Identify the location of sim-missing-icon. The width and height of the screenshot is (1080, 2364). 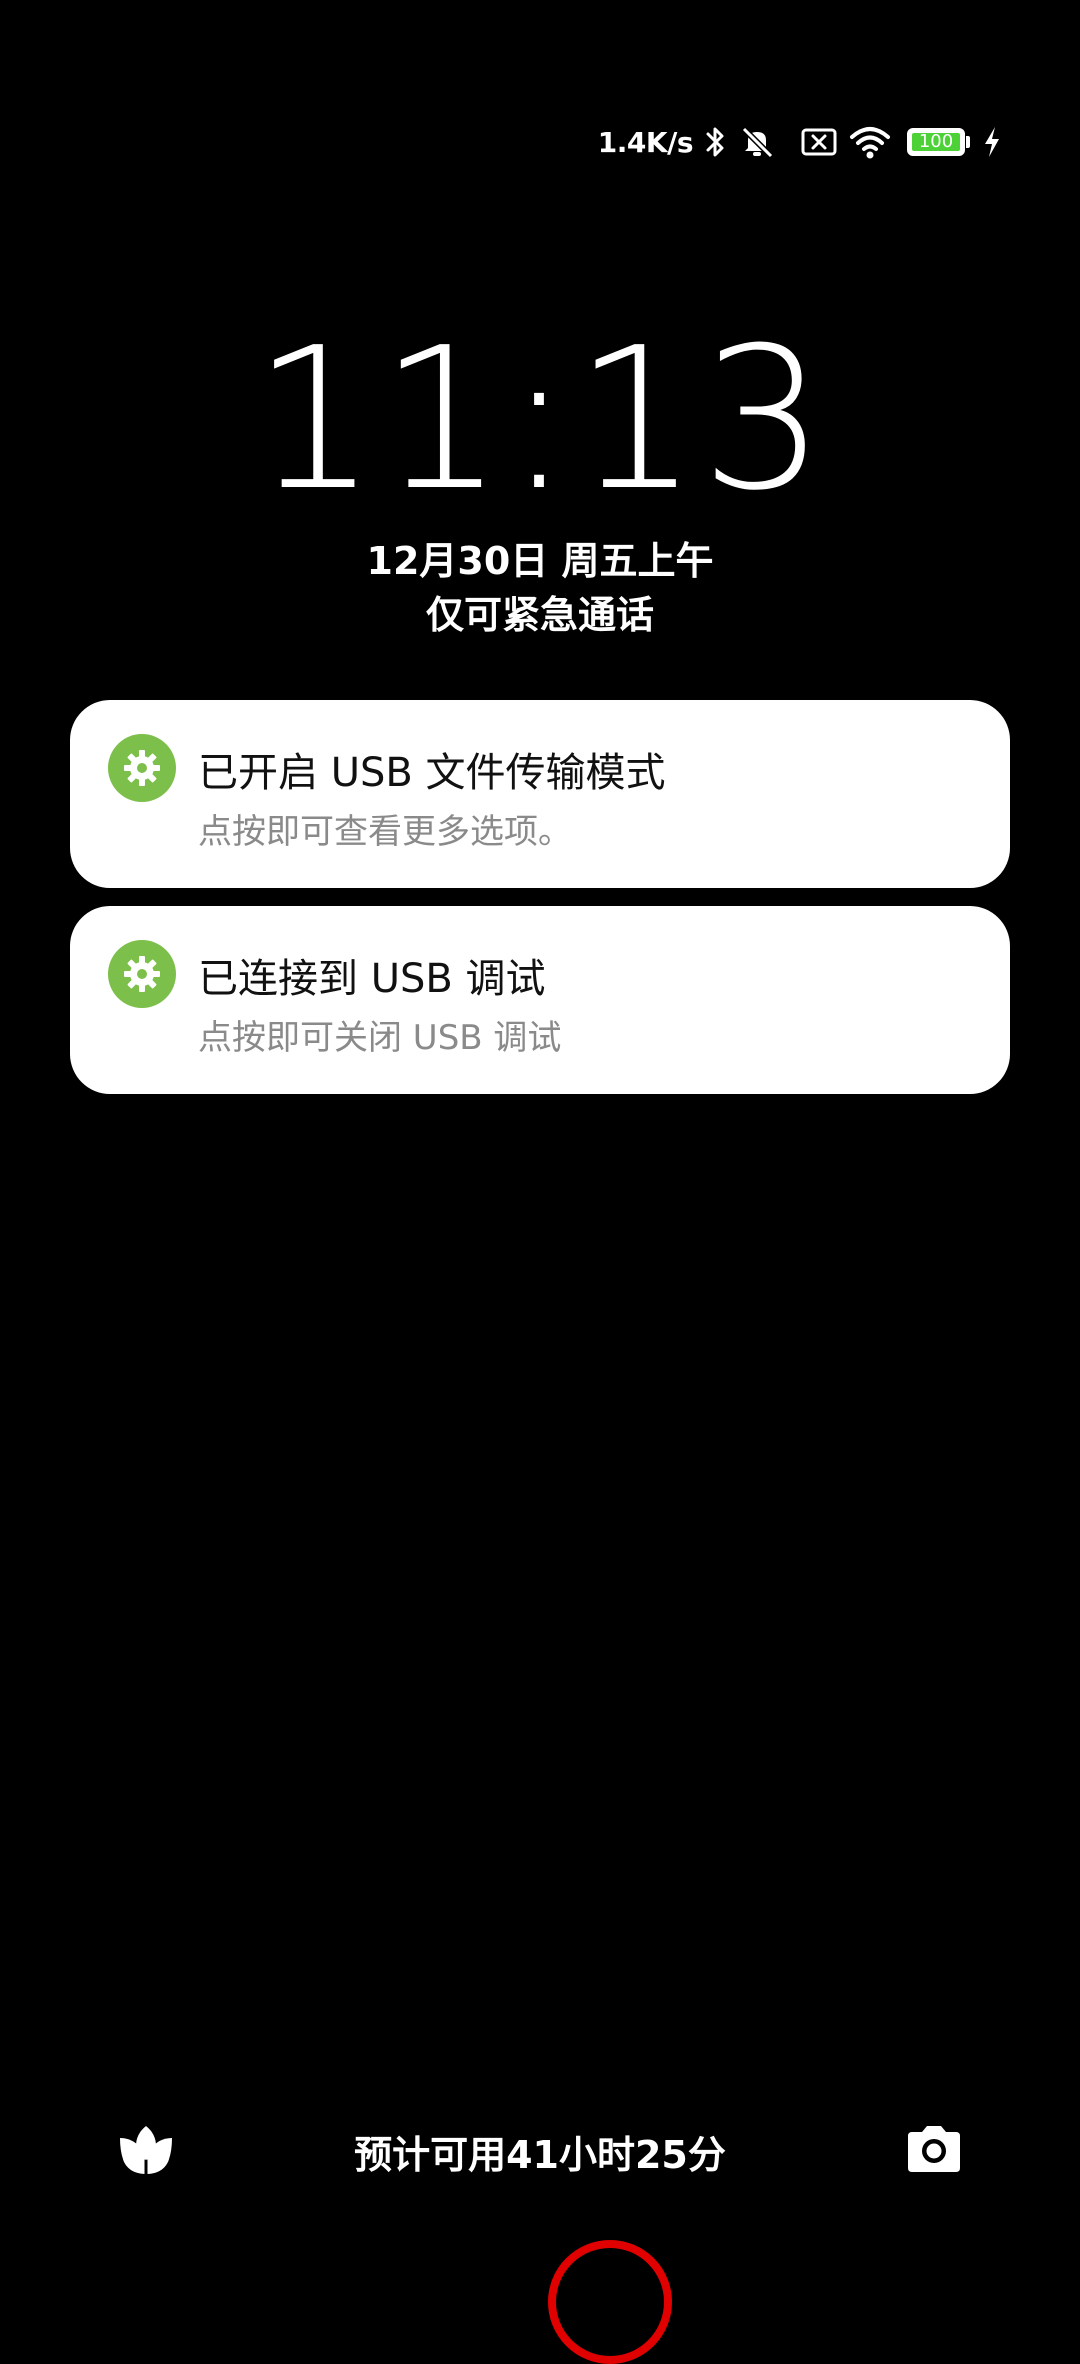
(819, 142).